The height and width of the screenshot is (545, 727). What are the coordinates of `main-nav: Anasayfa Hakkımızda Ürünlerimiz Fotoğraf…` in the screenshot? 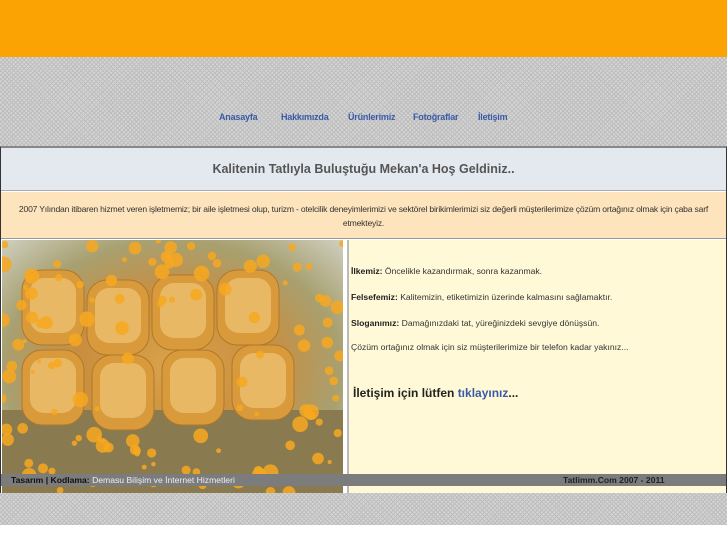 It's located at (363, 118).